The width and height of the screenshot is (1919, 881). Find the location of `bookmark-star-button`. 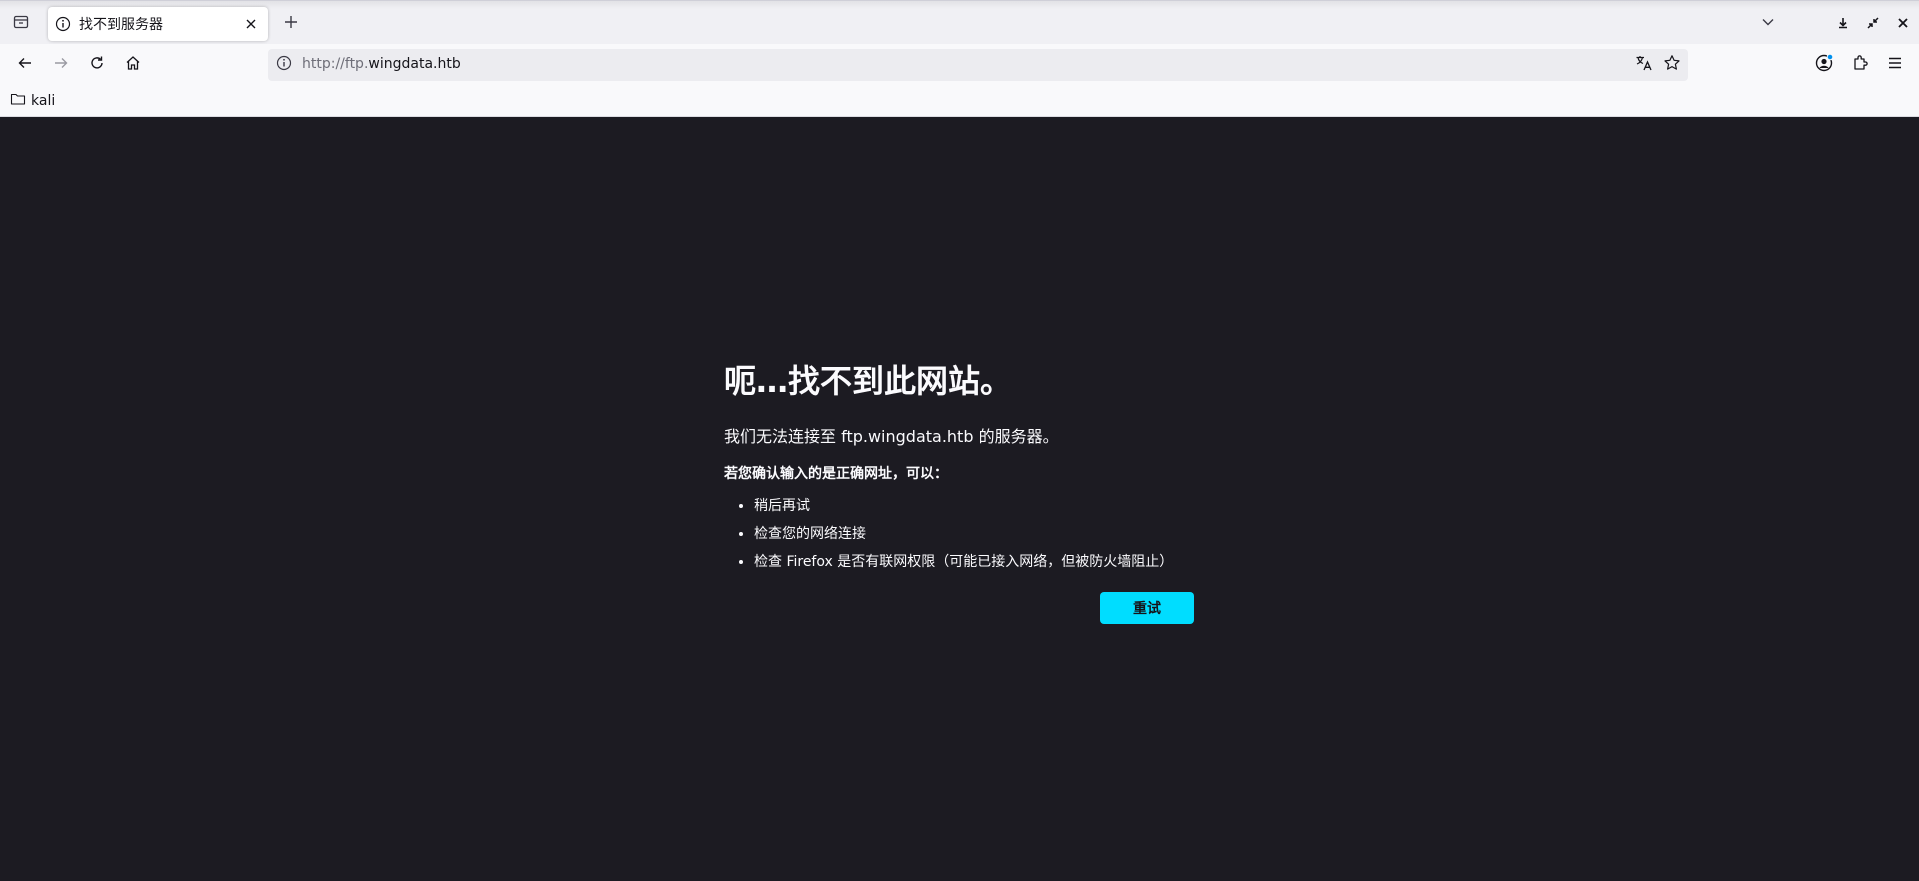

bookmark-star-button is located at coordinates (1672, 65).